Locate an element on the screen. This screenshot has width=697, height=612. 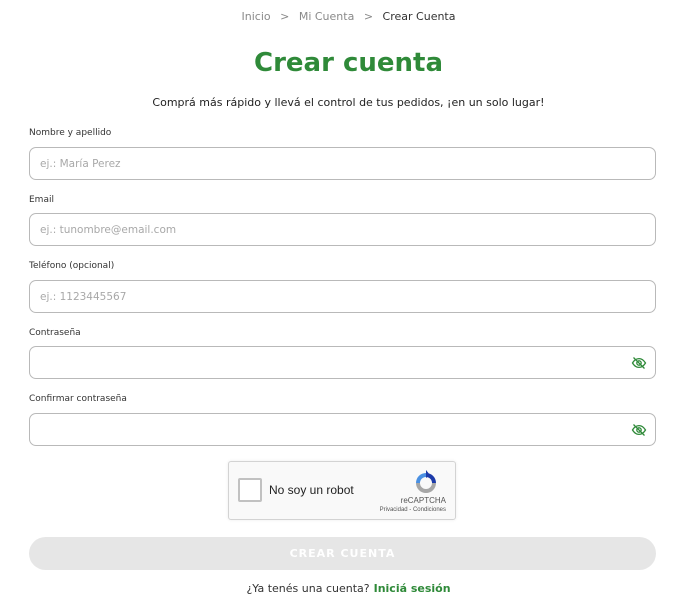
login-link: Iniciá sesión is located at coordinates (412, 588).